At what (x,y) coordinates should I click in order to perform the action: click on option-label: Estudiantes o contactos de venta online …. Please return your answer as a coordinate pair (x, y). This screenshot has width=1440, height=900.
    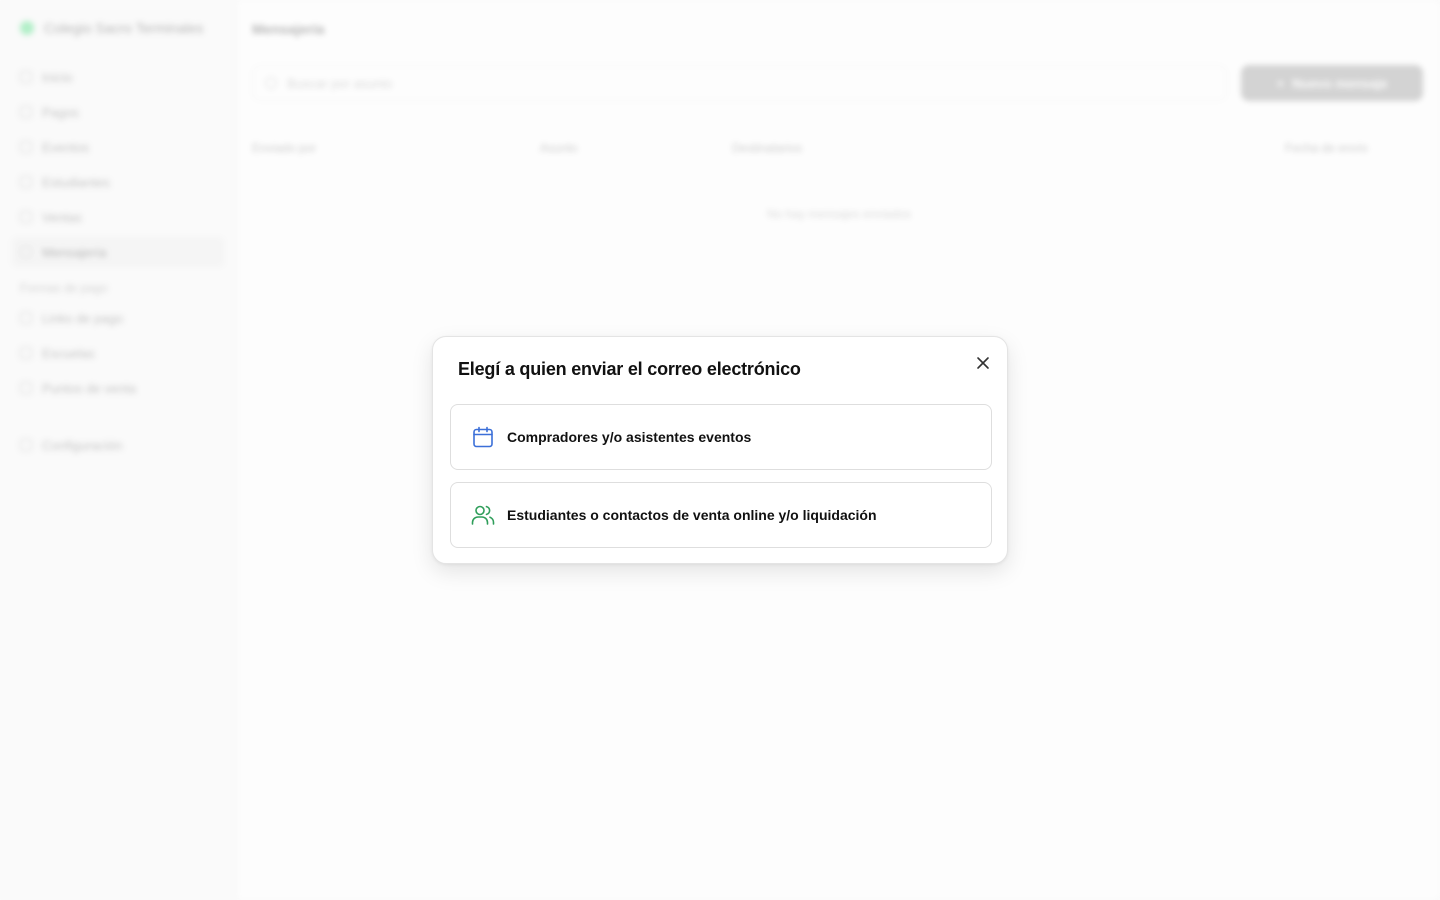
    Looking at the image, I should click on (692, 515).